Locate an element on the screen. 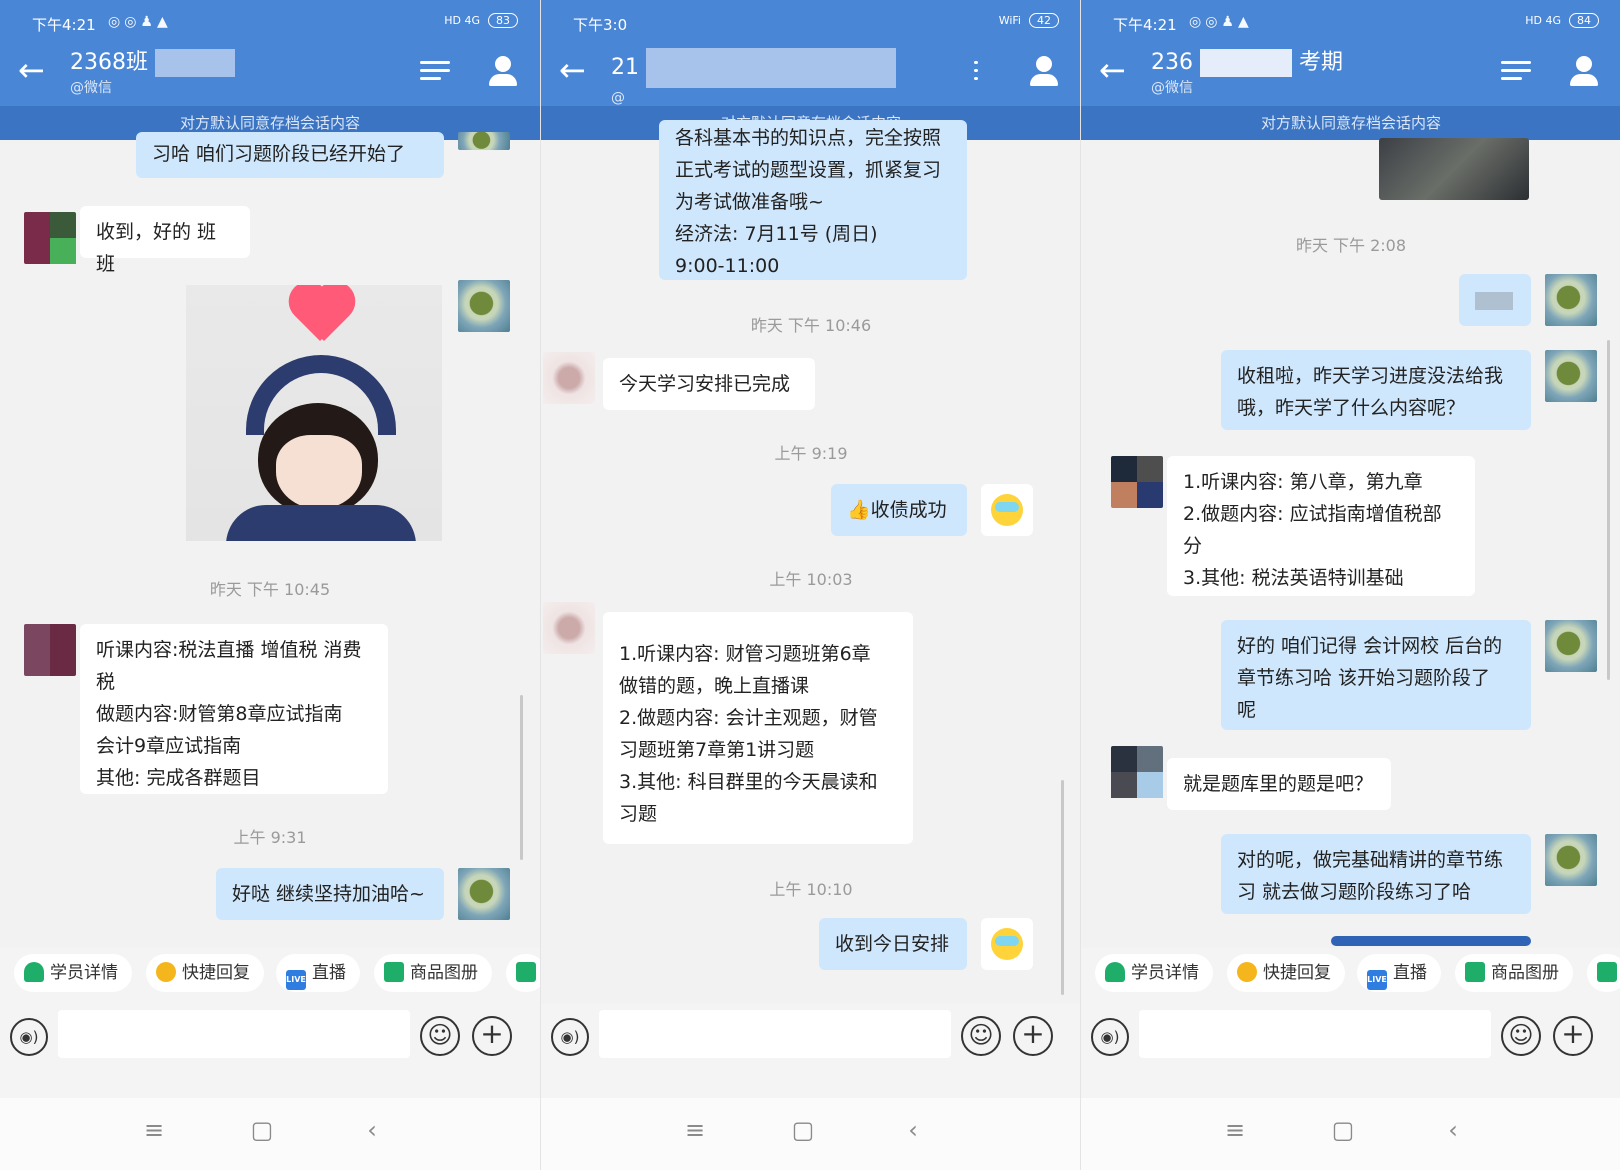 This screenshot has width=1620, height=1170. wifi-icon: WiFi is located at coordinates (1009, 20).